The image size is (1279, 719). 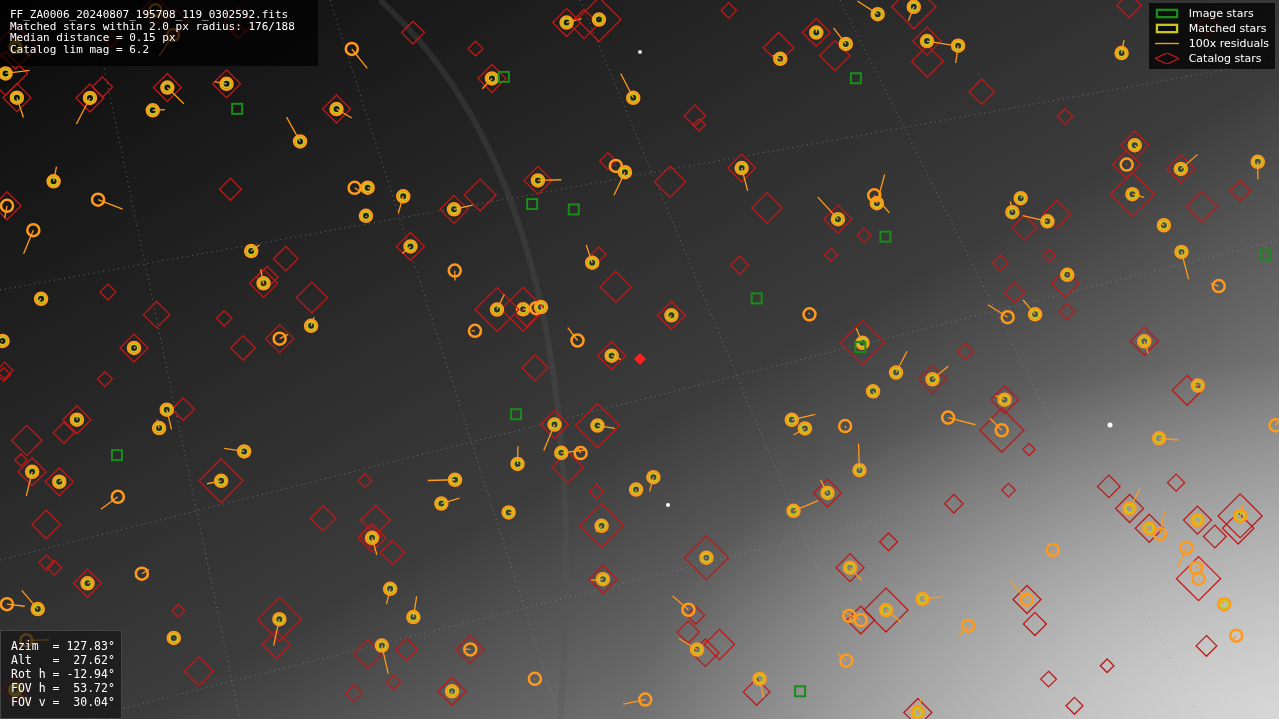 I want to click on legend-label: Matched stars, so click(x=1227, y=28).